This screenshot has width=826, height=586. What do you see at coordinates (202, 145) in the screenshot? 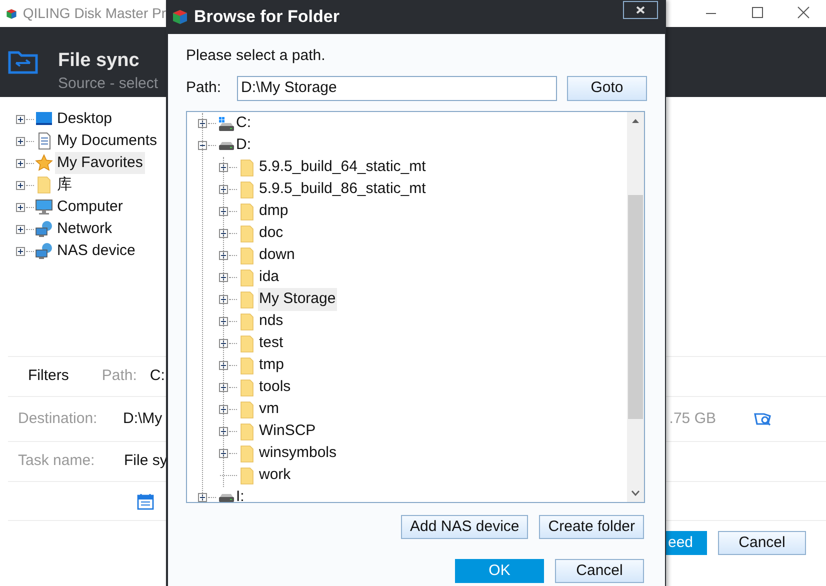
I see `collapse-icon` at bounding box center [202, 145].